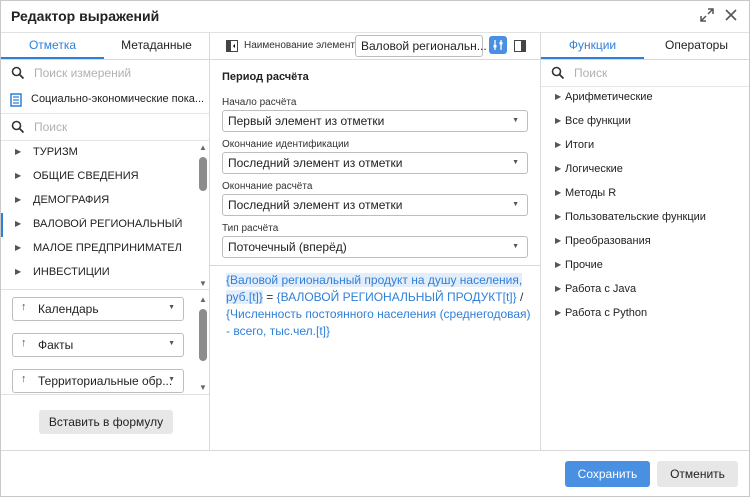 The width and height of the screenshot is (750, 497). What do you see at coordinates (375, 247) in the screenshot?
I see `calc-type-select: Поточечный (вперёд) ▼` at bounding box center [375, 247].